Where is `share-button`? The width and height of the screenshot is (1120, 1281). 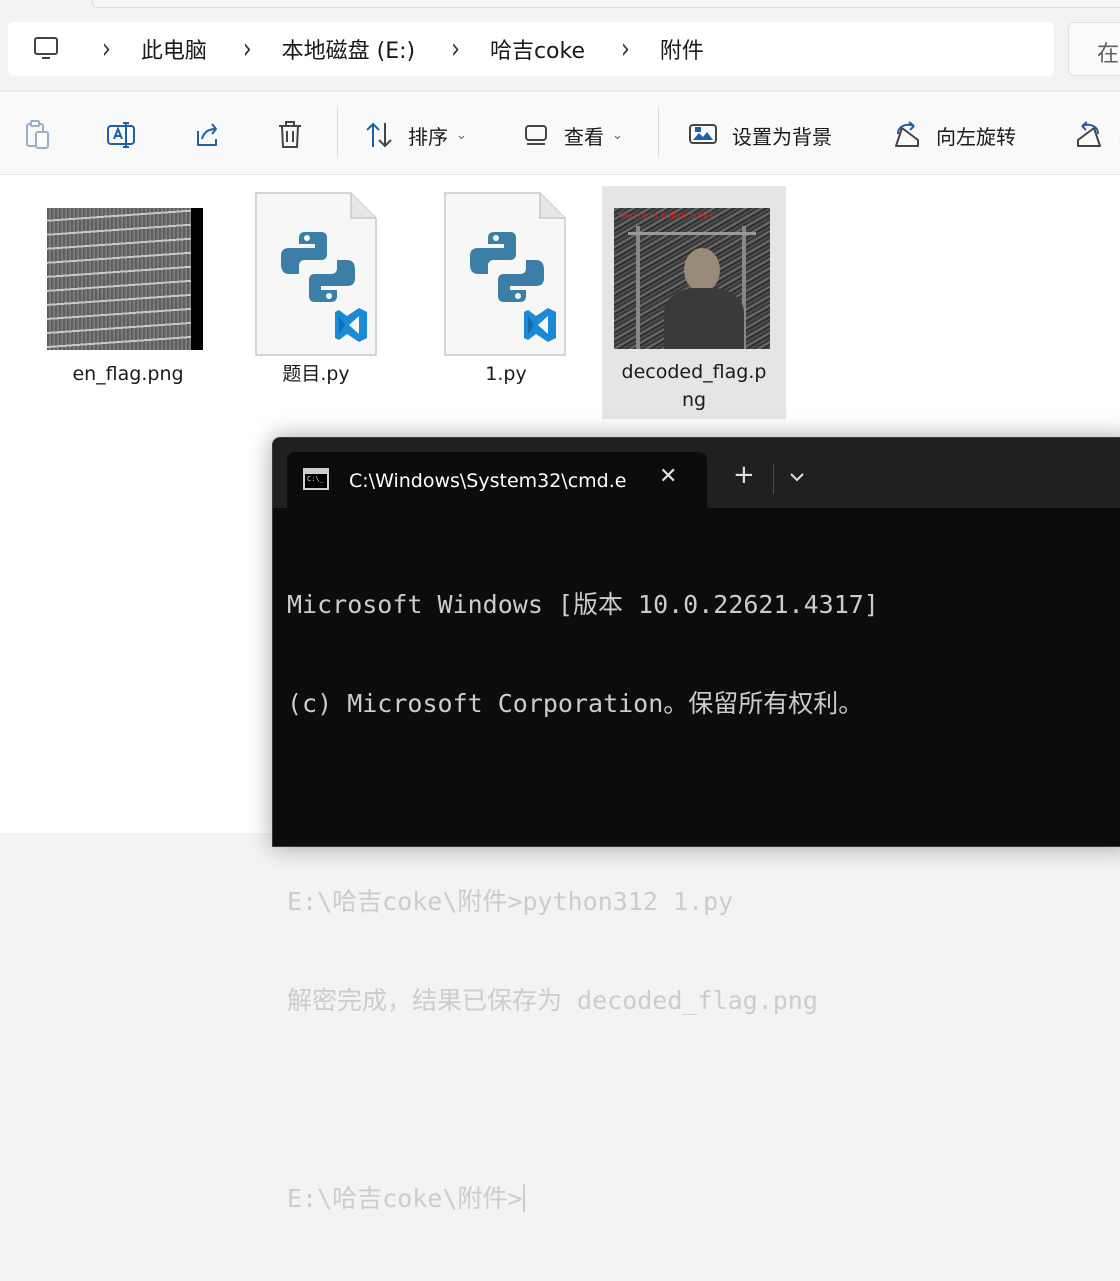 share-button is located at coordinates (207, 135).